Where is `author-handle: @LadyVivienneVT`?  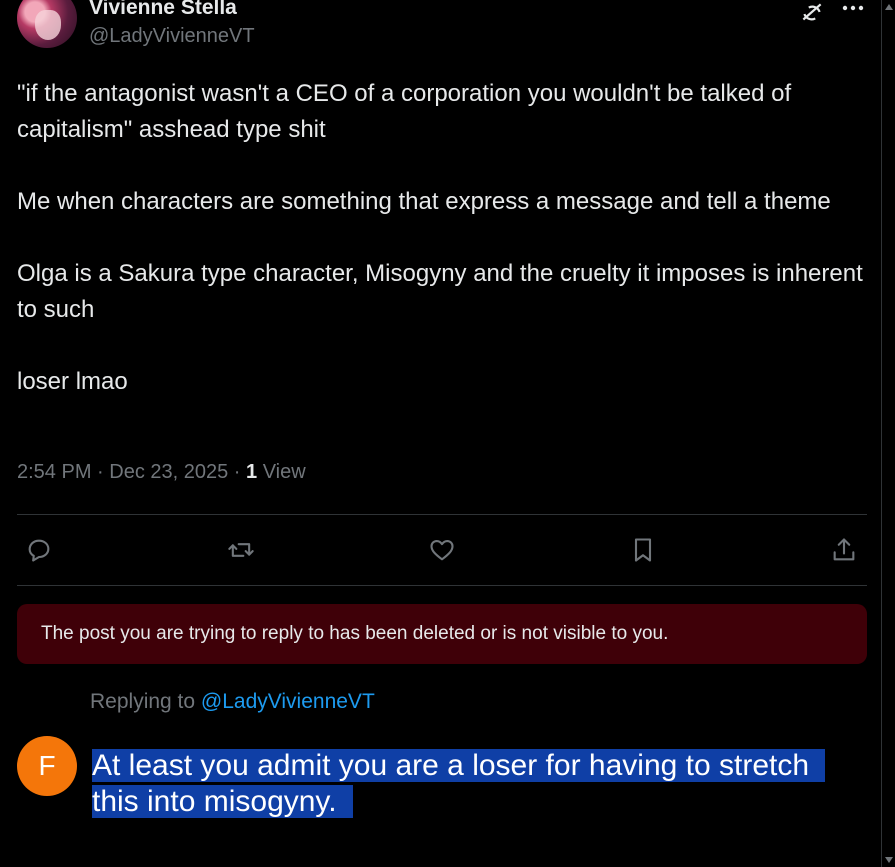
author-handle: @LadyVivienneVT is located at coordinates (172, 36).